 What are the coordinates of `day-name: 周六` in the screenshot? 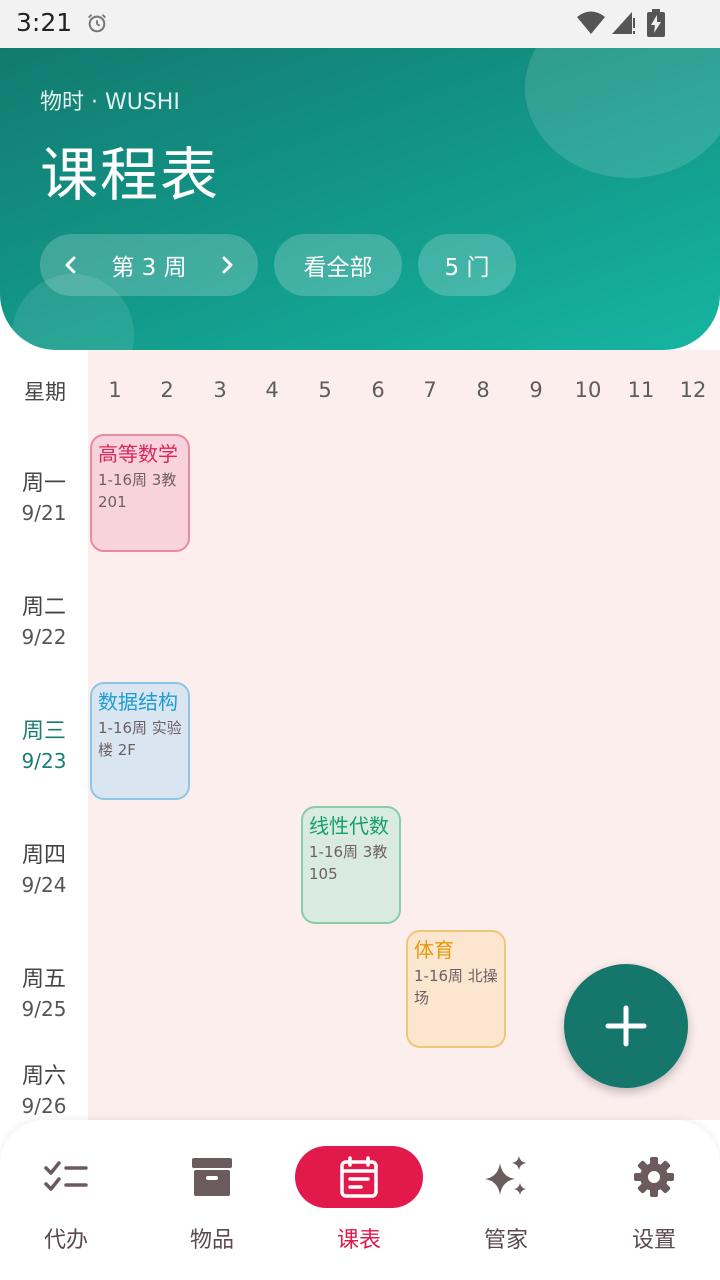 It's located at (43, 1076).